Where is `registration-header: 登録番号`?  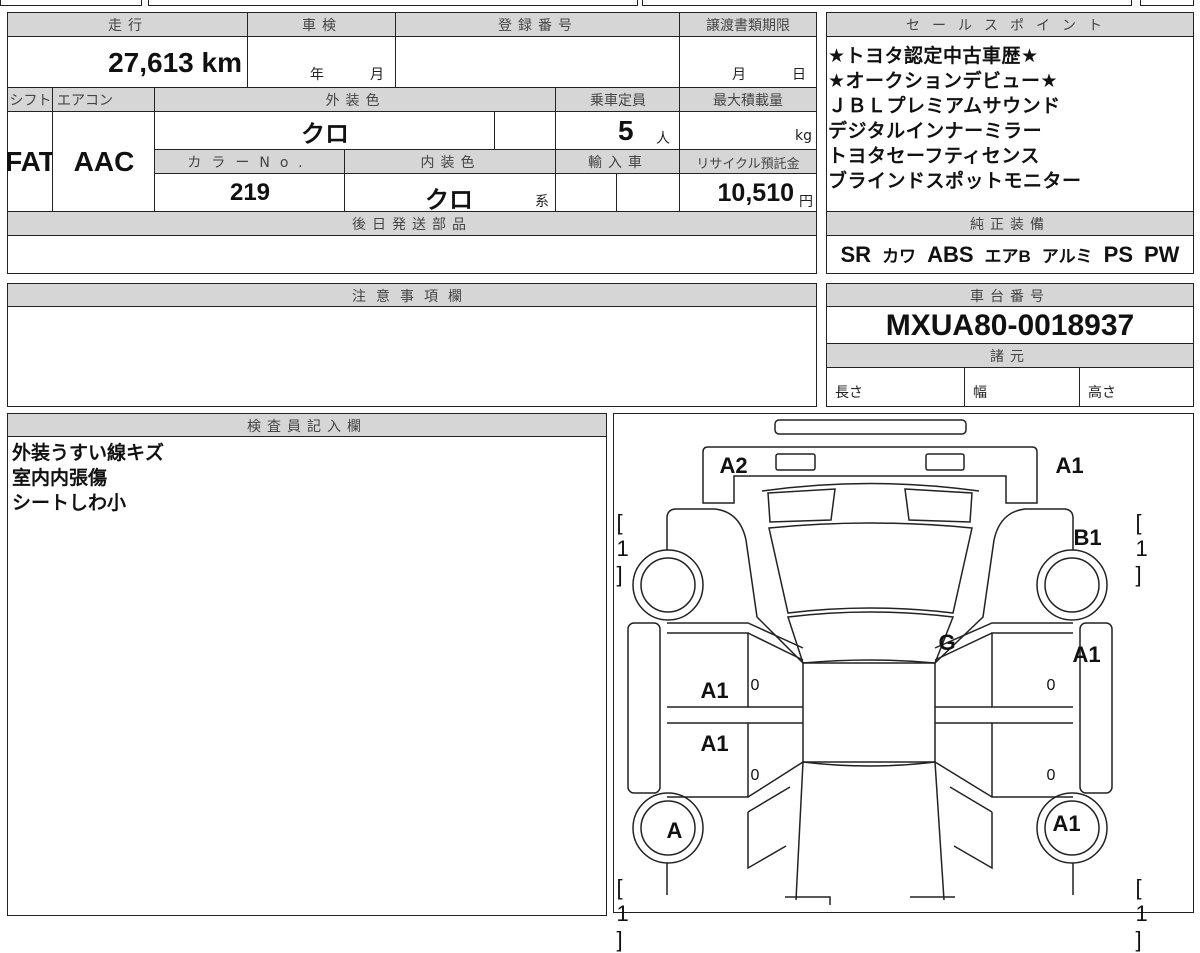 registration-header: 登録番号 is located at coordinates (538, 25).